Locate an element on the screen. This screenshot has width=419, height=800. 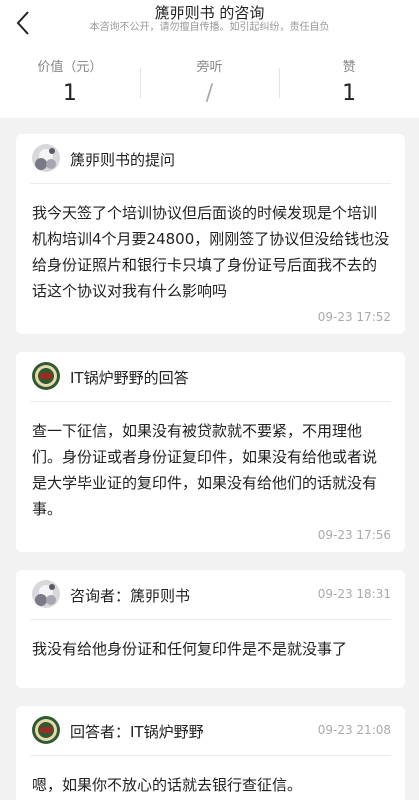
stat-label: 旁听 is located at coordinates (209, 67).